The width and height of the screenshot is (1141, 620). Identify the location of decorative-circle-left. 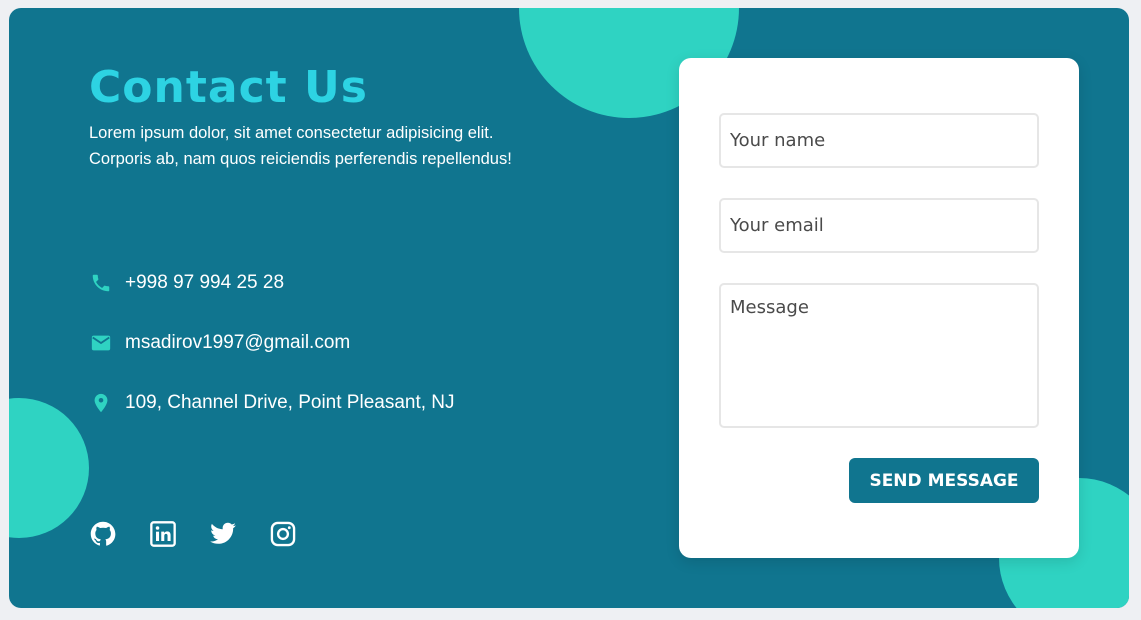
(49, 468).